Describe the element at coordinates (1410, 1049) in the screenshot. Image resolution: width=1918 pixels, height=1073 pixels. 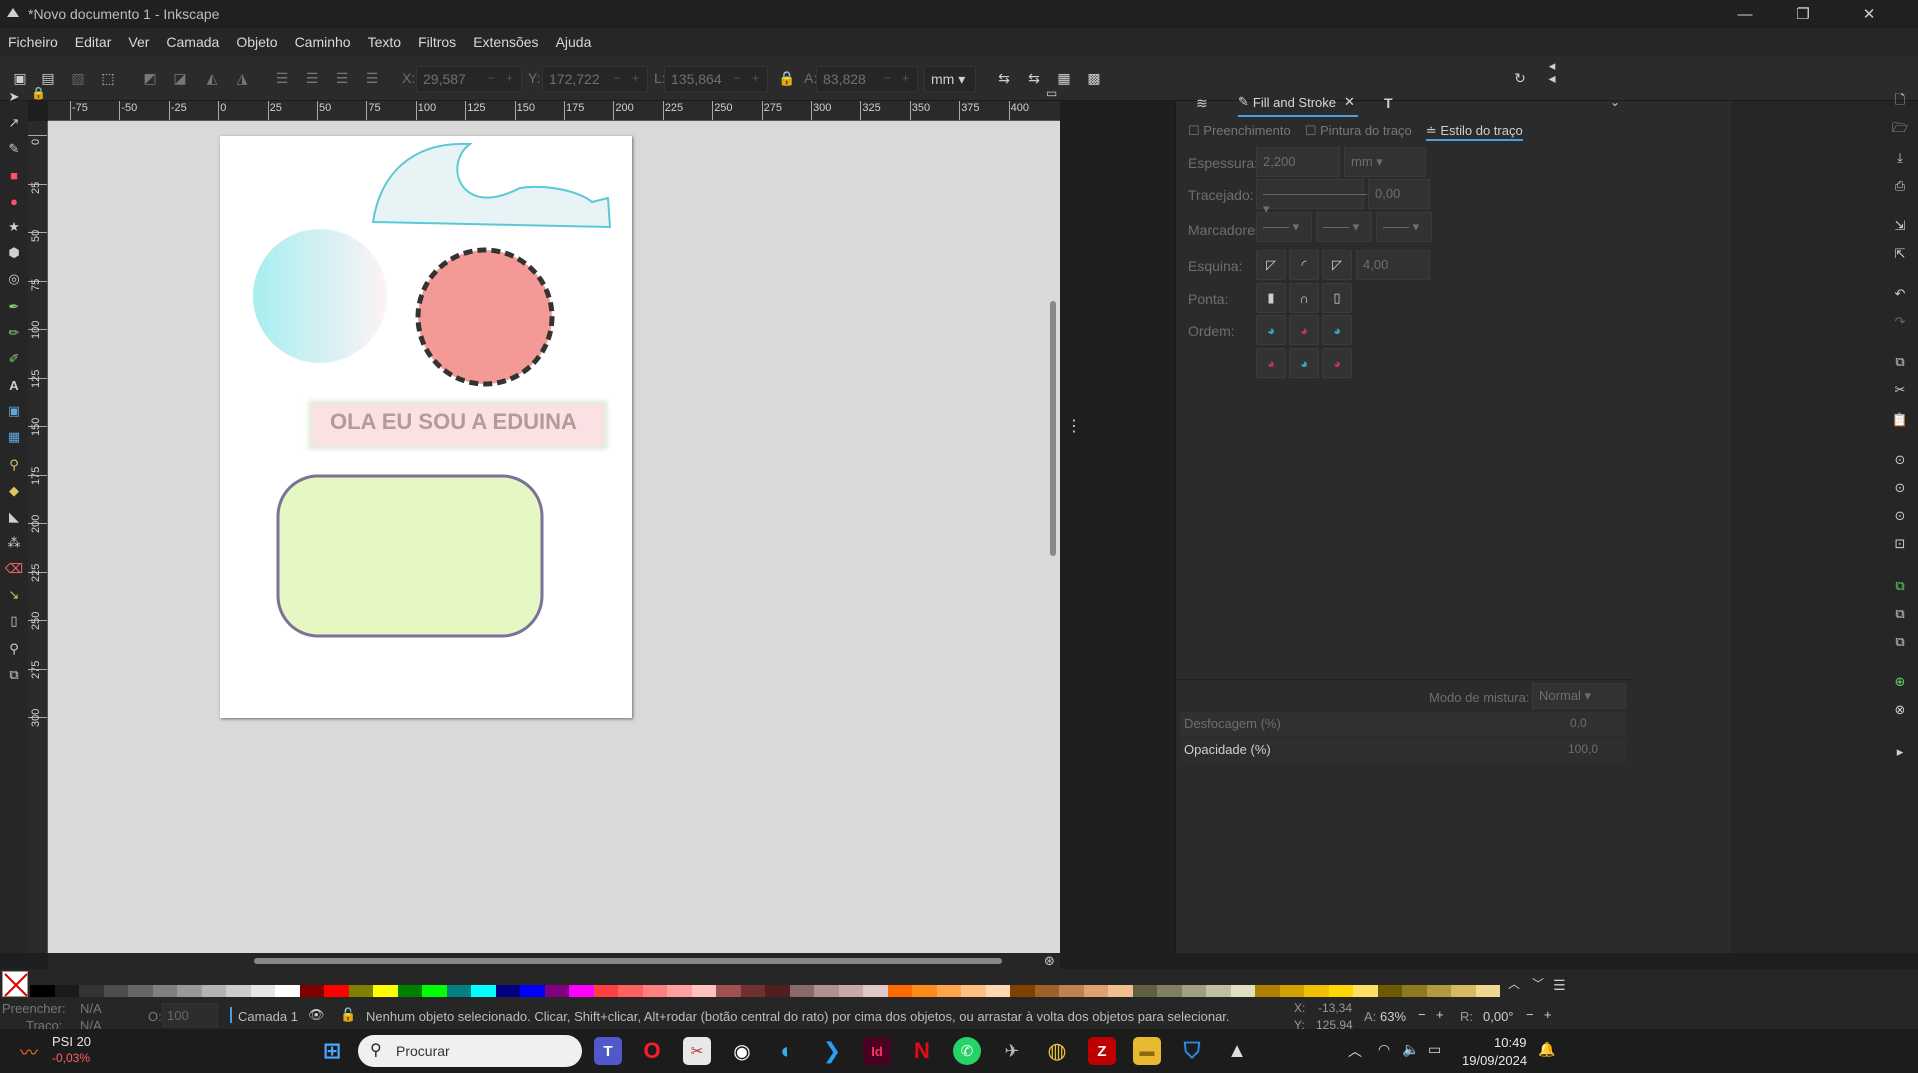
I see `volume-icon: 🔈` at that location.